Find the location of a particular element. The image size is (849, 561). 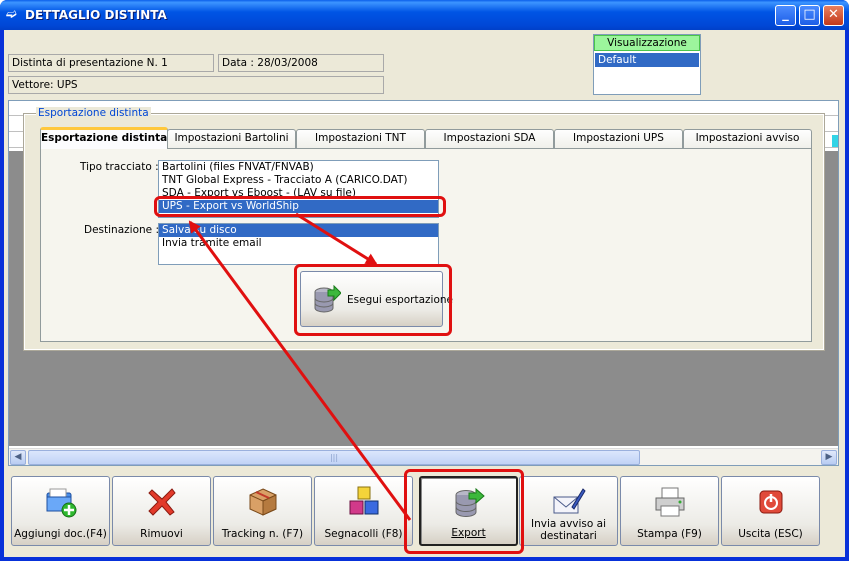

arrow-ups-to-esegui is located at coordinates (336, 239).